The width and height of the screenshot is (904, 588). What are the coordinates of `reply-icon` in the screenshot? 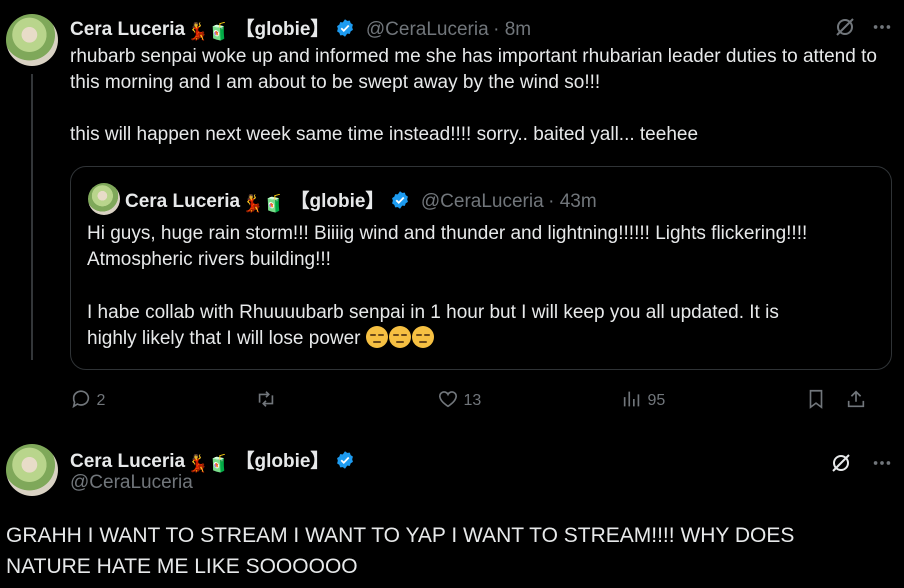 It's located at (81, 399).